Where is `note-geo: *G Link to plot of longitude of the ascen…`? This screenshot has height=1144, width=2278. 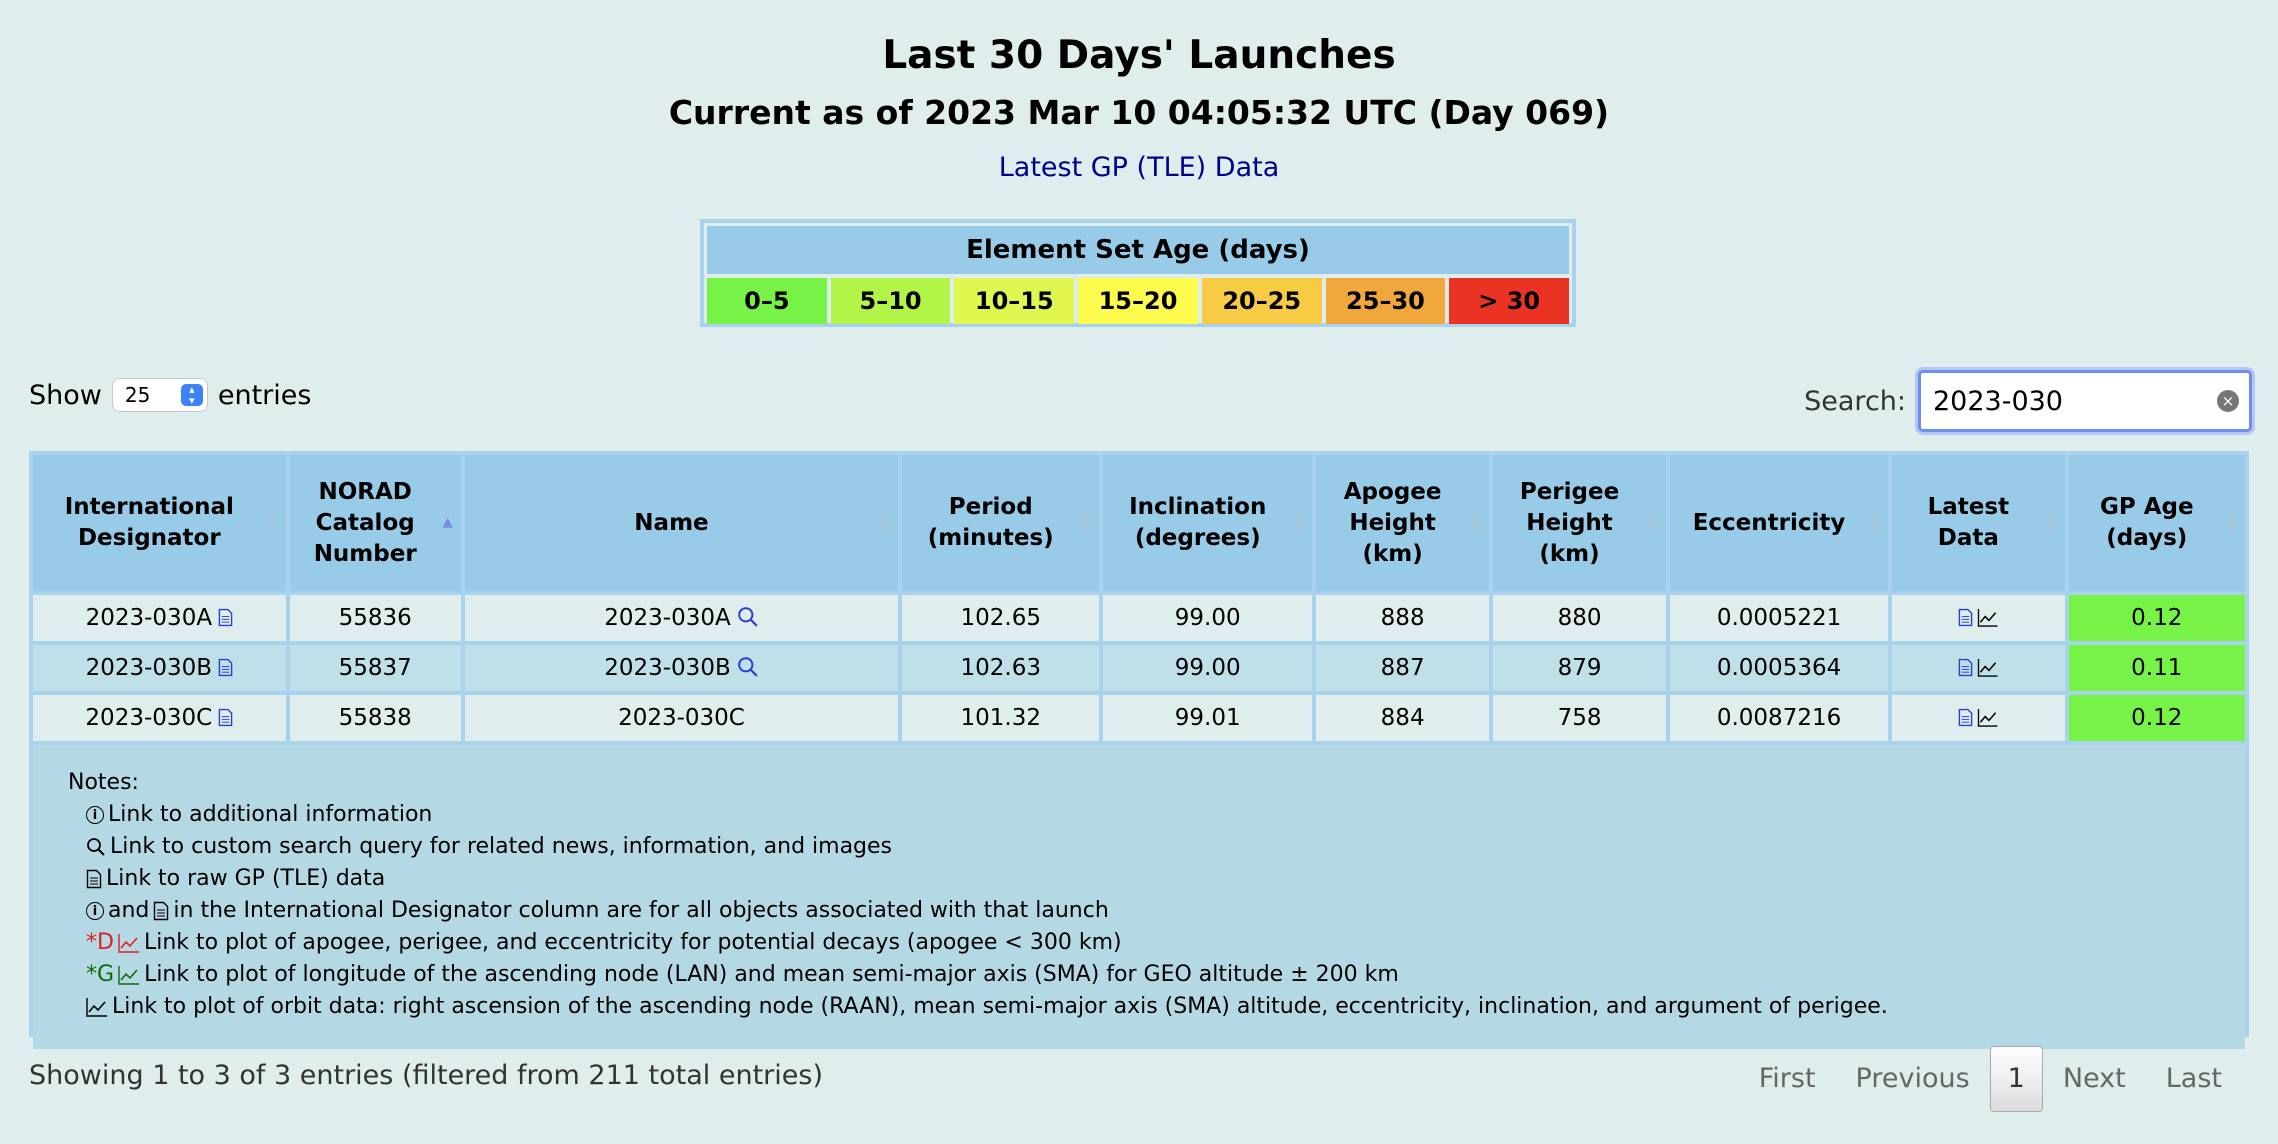 note-geo: *G Link to plot of longitude of the ascen… is located at coordinates (1156, 975).